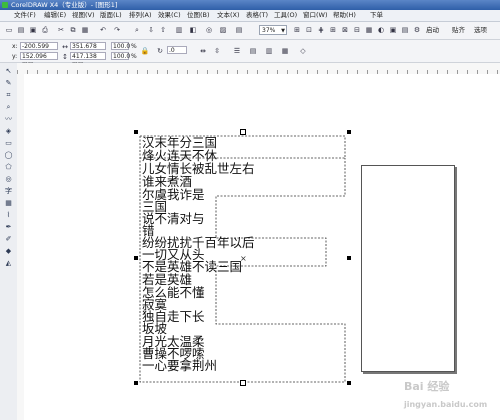 This screenshot has height=420, width=500. What do you see at coordinates (180, 365) in the screenshot?
I see `poem-line: 一心要拿荆州` at bounding box center [180, 365].